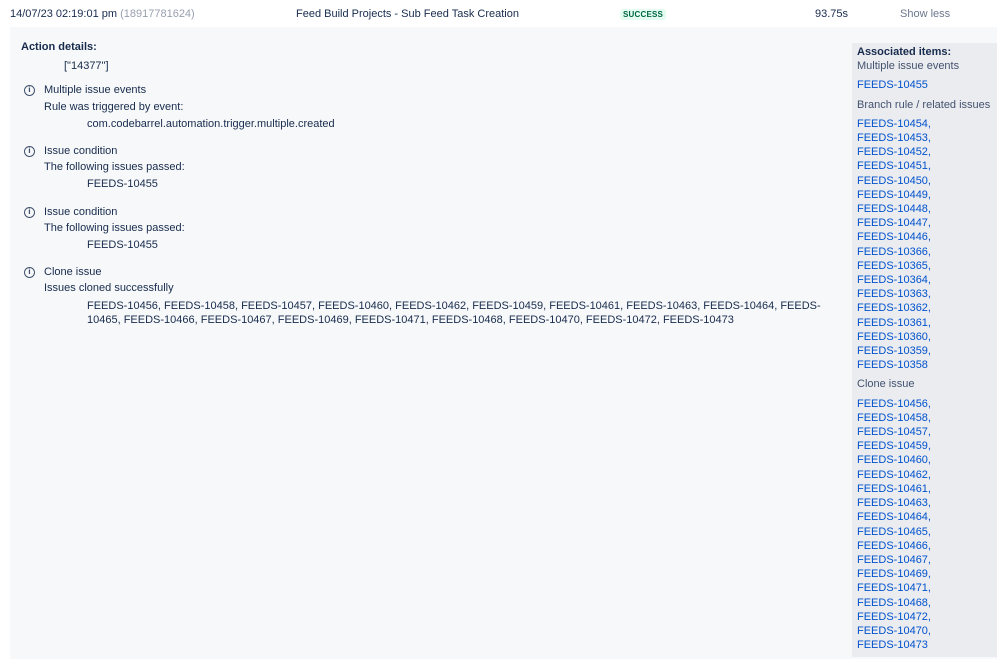 This screenshot has height=659, width=999. I want to click on issue-link: FEEDS-10449,, so click(927, 195).